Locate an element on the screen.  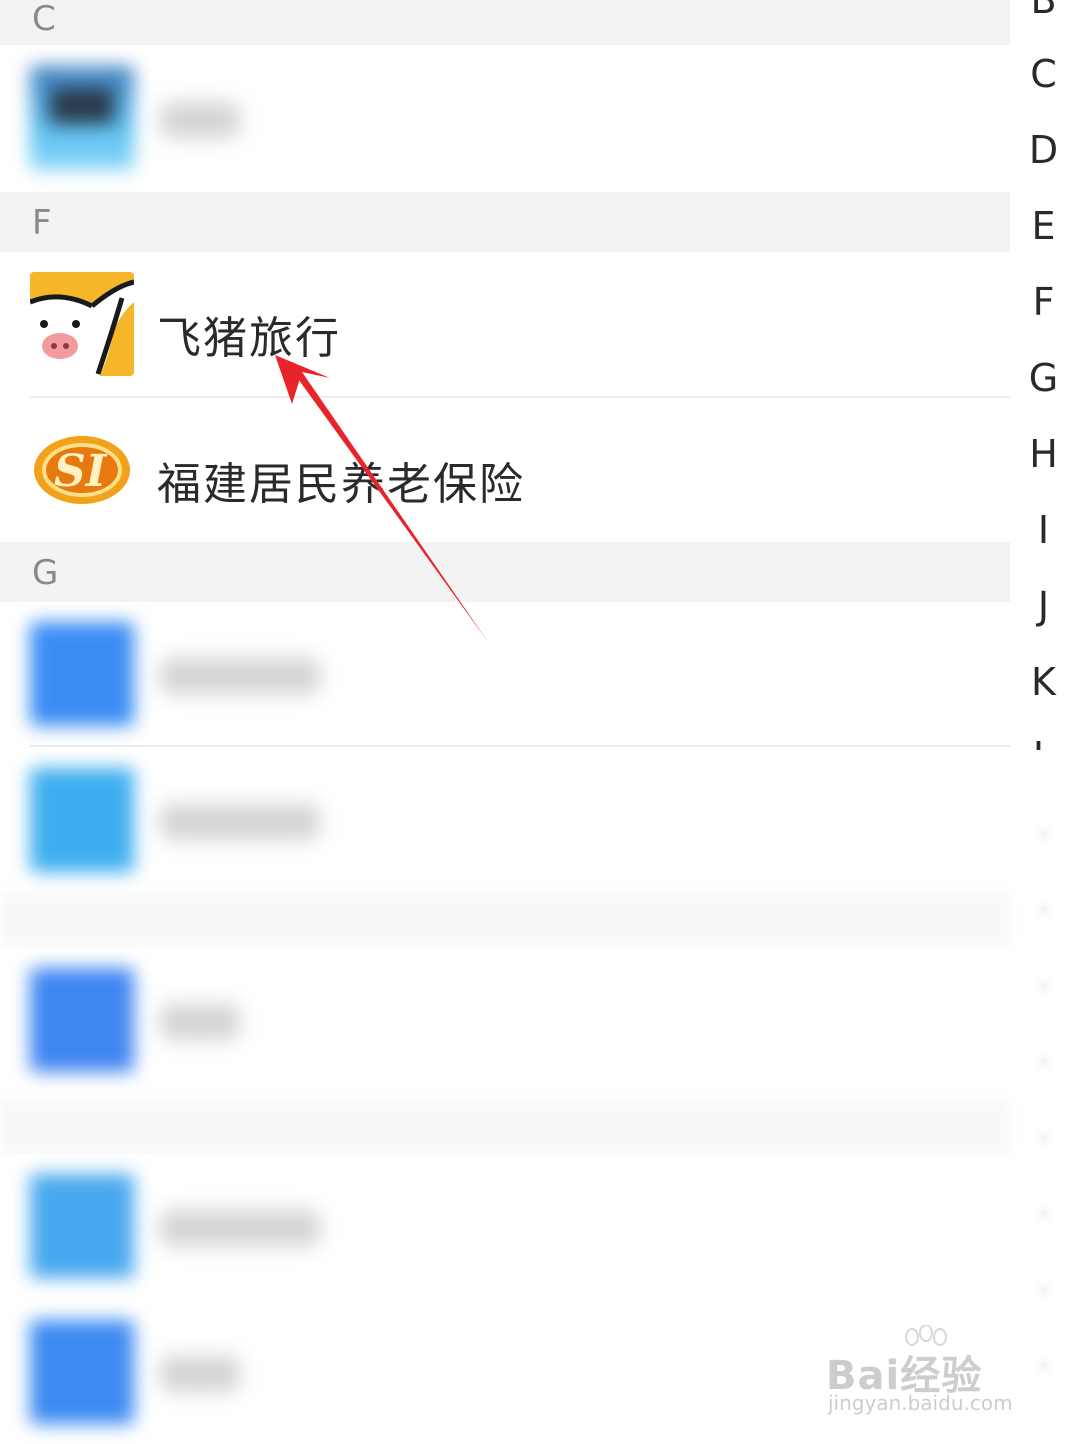
list-item-fujian-pension: SI 福建居民养老保险 is located at coordinates (505, 470).